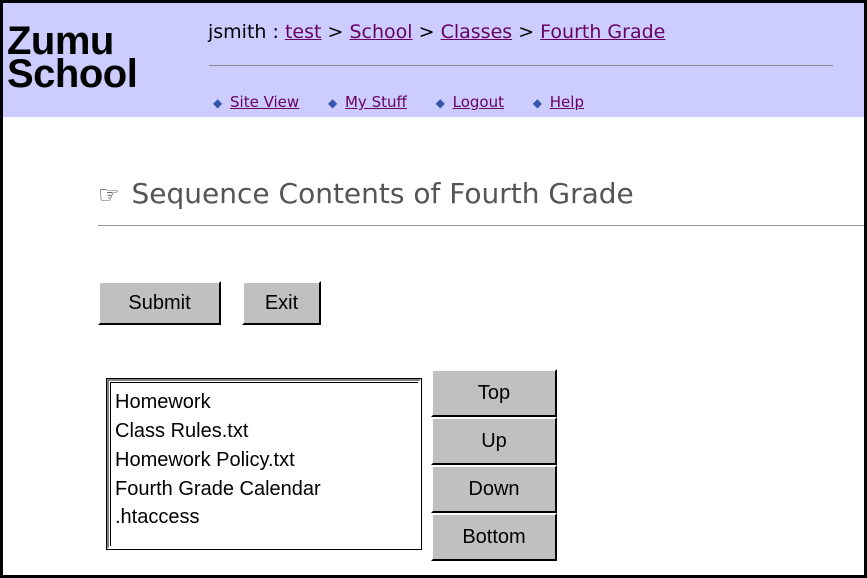 The height and width of the screenshot is (578, 867). Describe the element at coordinates (163, 402) in the screenshot. I see `list-item: Homework` at that location.